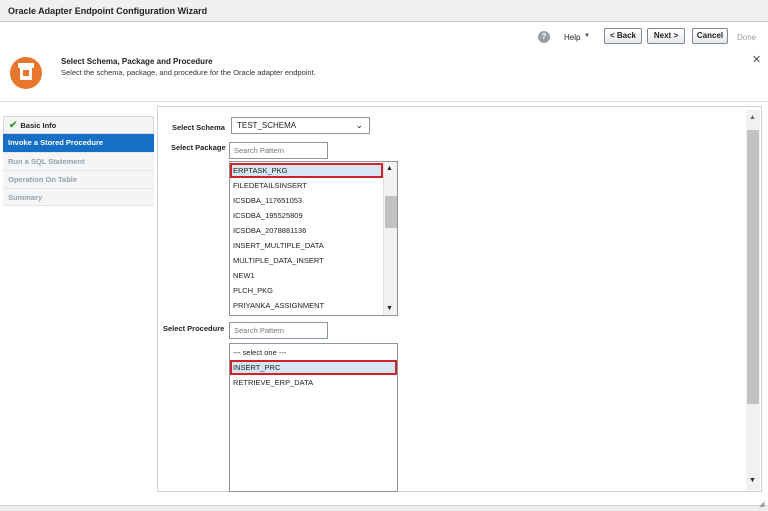 This screenshot has height=511, width=768. I want to click on sidebar-item-operation-on-table: Operation On Table, so click(78, 179).